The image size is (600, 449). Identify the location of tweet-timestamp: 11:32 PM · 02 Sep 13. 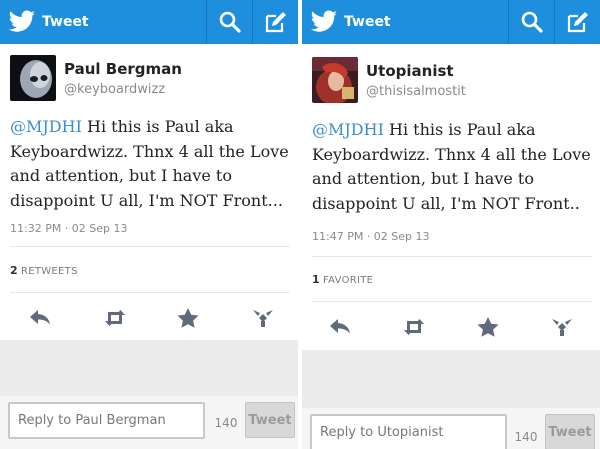
(69, 228).